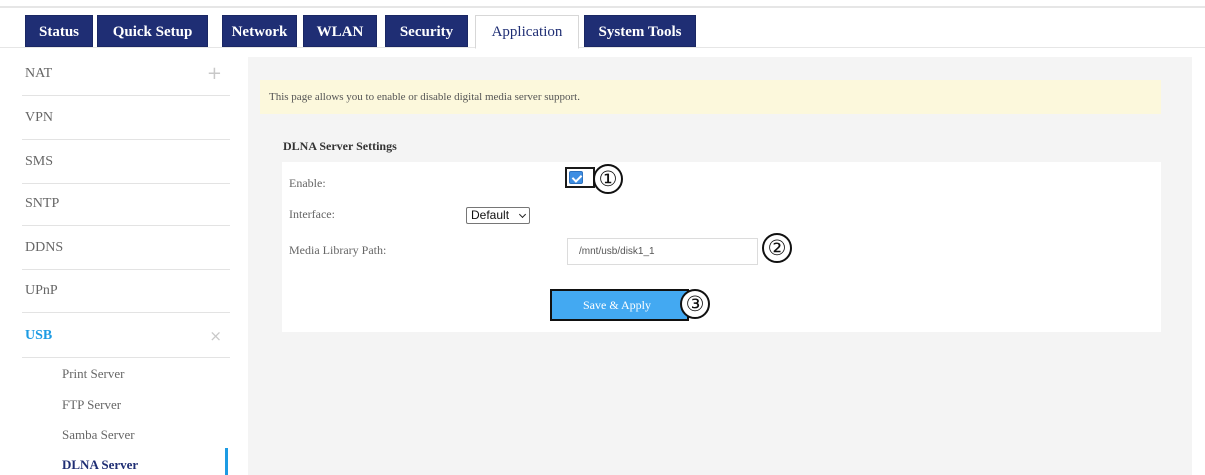 This screenshot has width=1205, height=475. What do you see at coordinates (126, 118) in the screenshot?
I see `sidebar-item-vpn: VPN` at bounding box center [126, 118].